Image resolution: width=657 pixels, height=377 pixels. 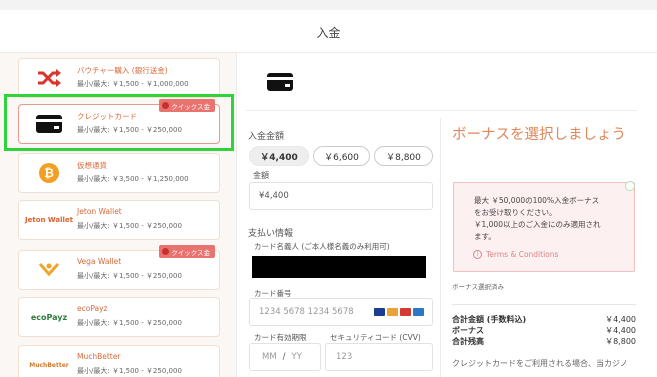 I want to click on payment-method-name: バウチャー購入 (銀行送金), so click(x=122, y=70).